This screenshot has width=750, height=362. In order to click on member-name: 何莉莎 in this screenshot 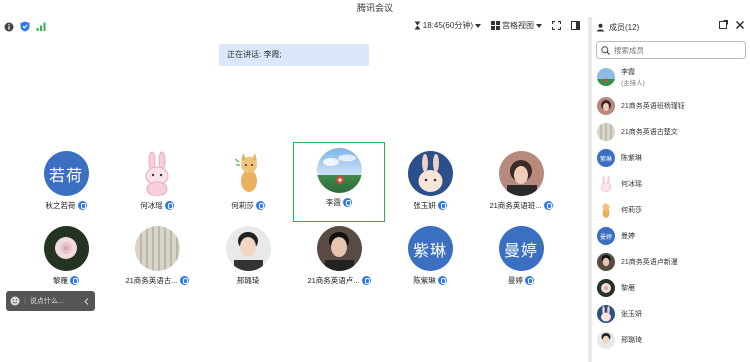, I will do `click(631, 210)`.